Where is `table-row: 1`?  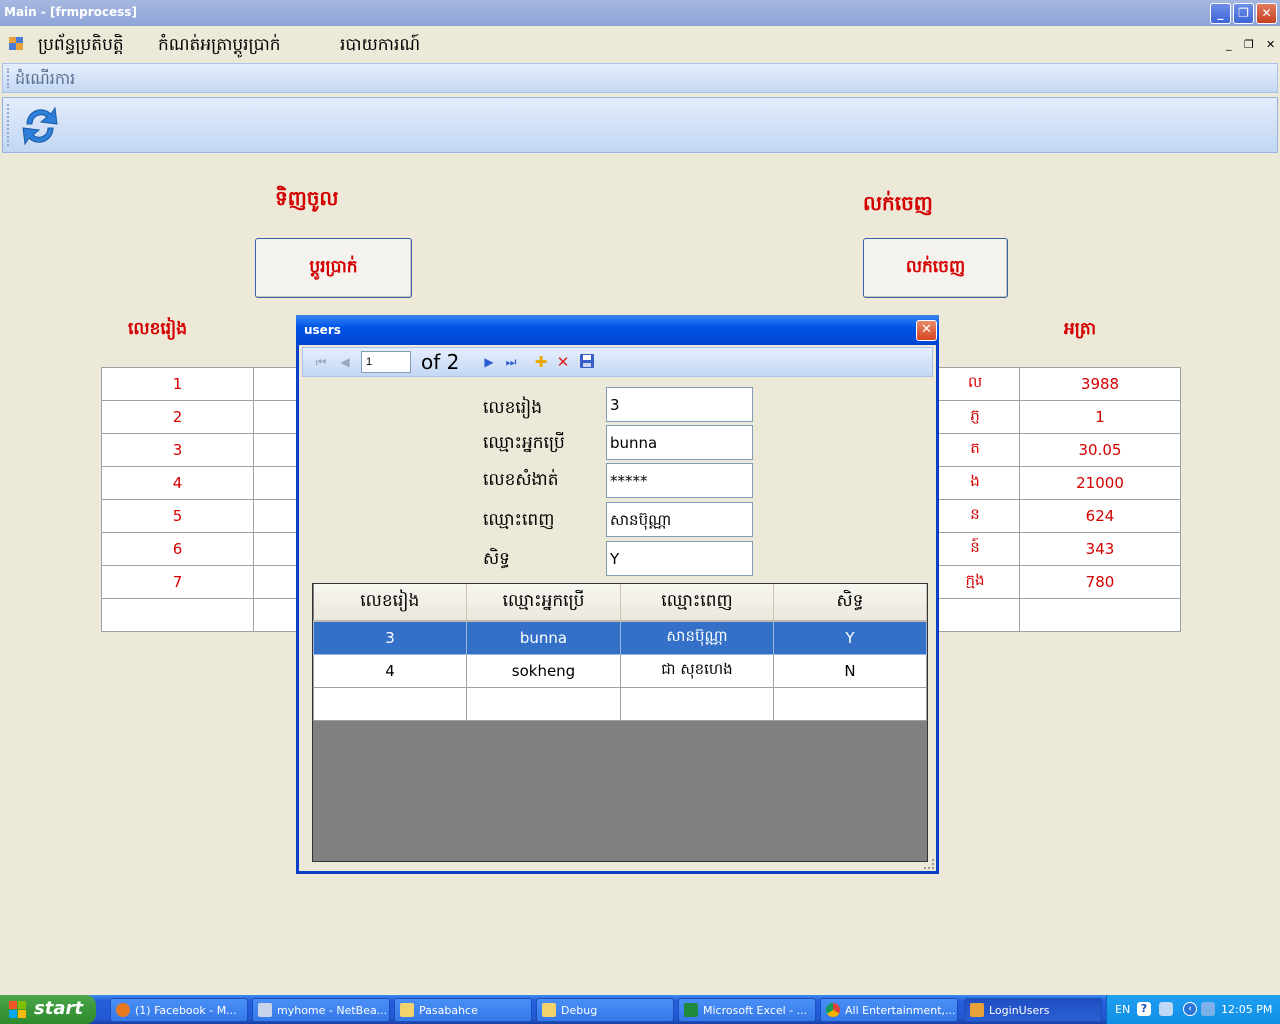
table-row: 1 is located at coordinates (201, 384).